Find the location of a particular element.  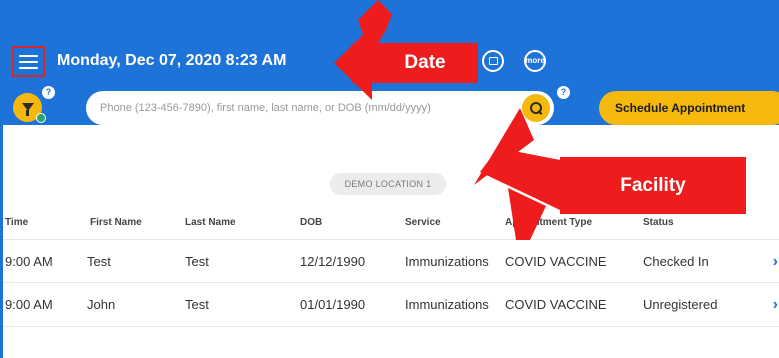

more-icon-label: more is located at coordinates (535, 60).